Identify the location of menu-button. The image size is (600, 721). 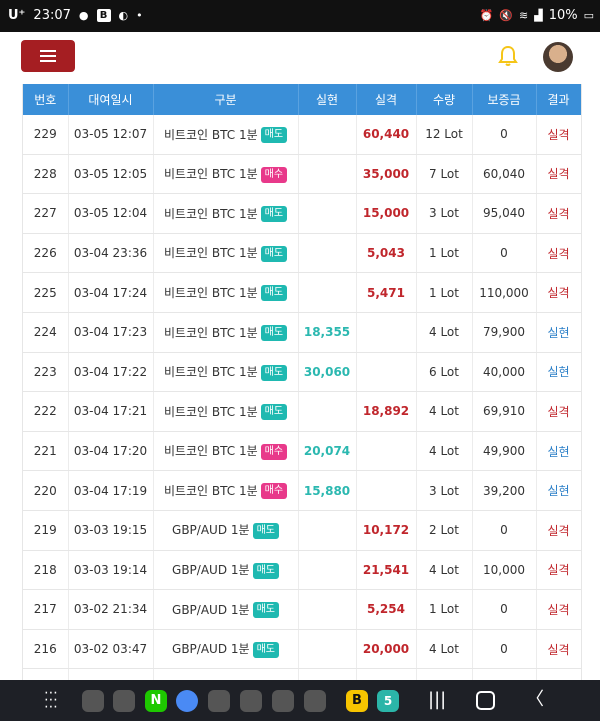
(48, 56).